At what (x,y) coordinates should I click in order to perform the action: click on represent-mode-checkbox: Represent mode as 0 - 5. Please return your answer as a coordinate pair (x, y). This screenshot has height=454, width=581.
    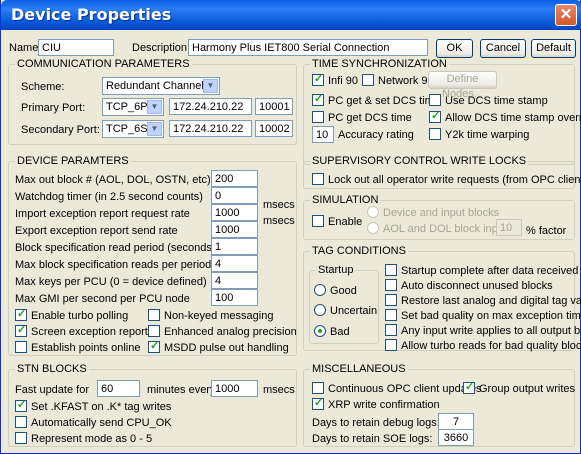
    Looking at the image, I should click on (83, 439).